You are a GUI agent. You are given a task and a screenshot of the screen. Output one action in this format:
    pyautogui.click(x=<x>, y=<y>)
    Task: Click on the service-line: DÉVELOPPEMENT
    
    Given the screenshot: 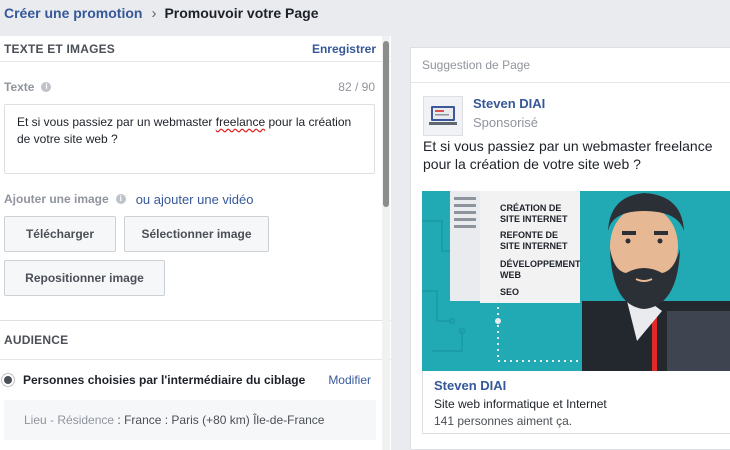 What is the action you would take?
    pyautogui.click(x=540, y=264)
    